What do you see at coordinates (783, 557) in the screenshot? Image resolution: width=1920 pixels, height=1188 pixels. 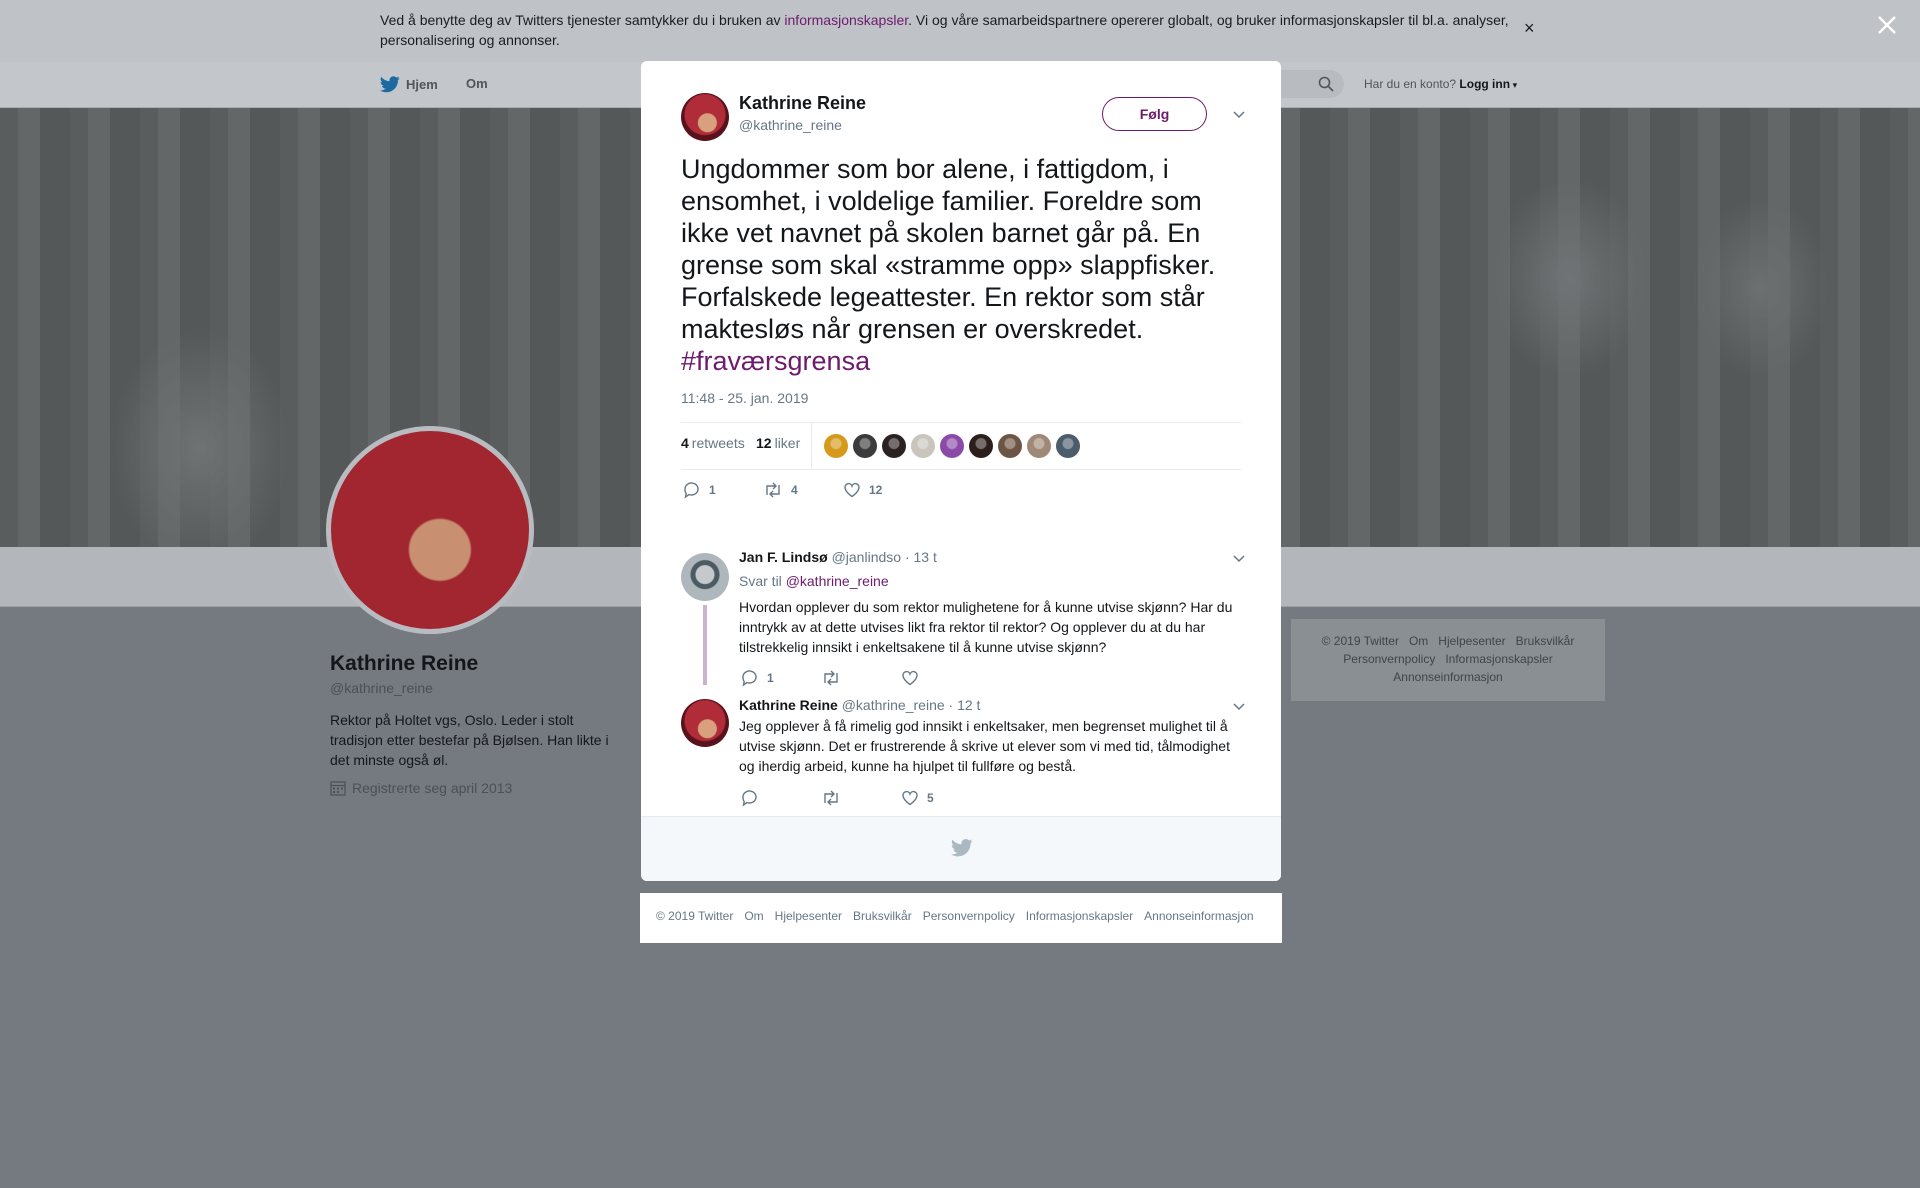 I see `reply-author-name: Jan F. Lindsø` at bounding box center [783, 557].